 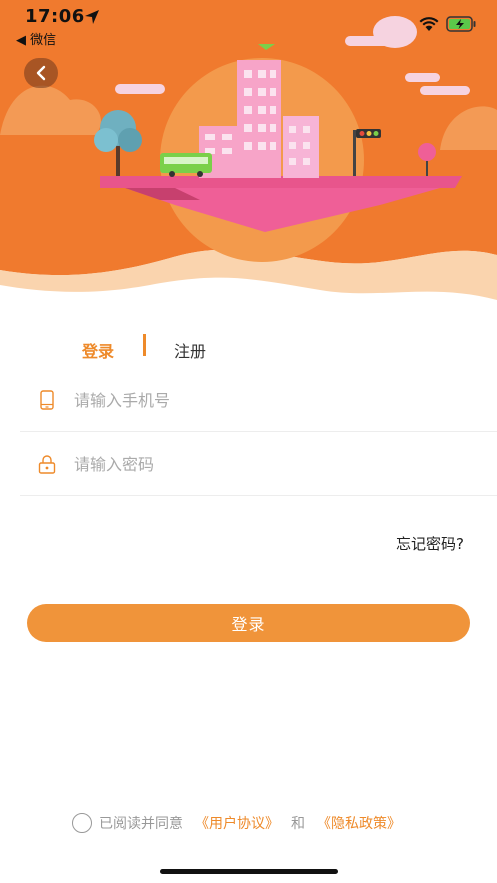 What do you see at coordinates (264, 400) in the screenshot?
I see `phone-input` at bounding box center [264, 400].